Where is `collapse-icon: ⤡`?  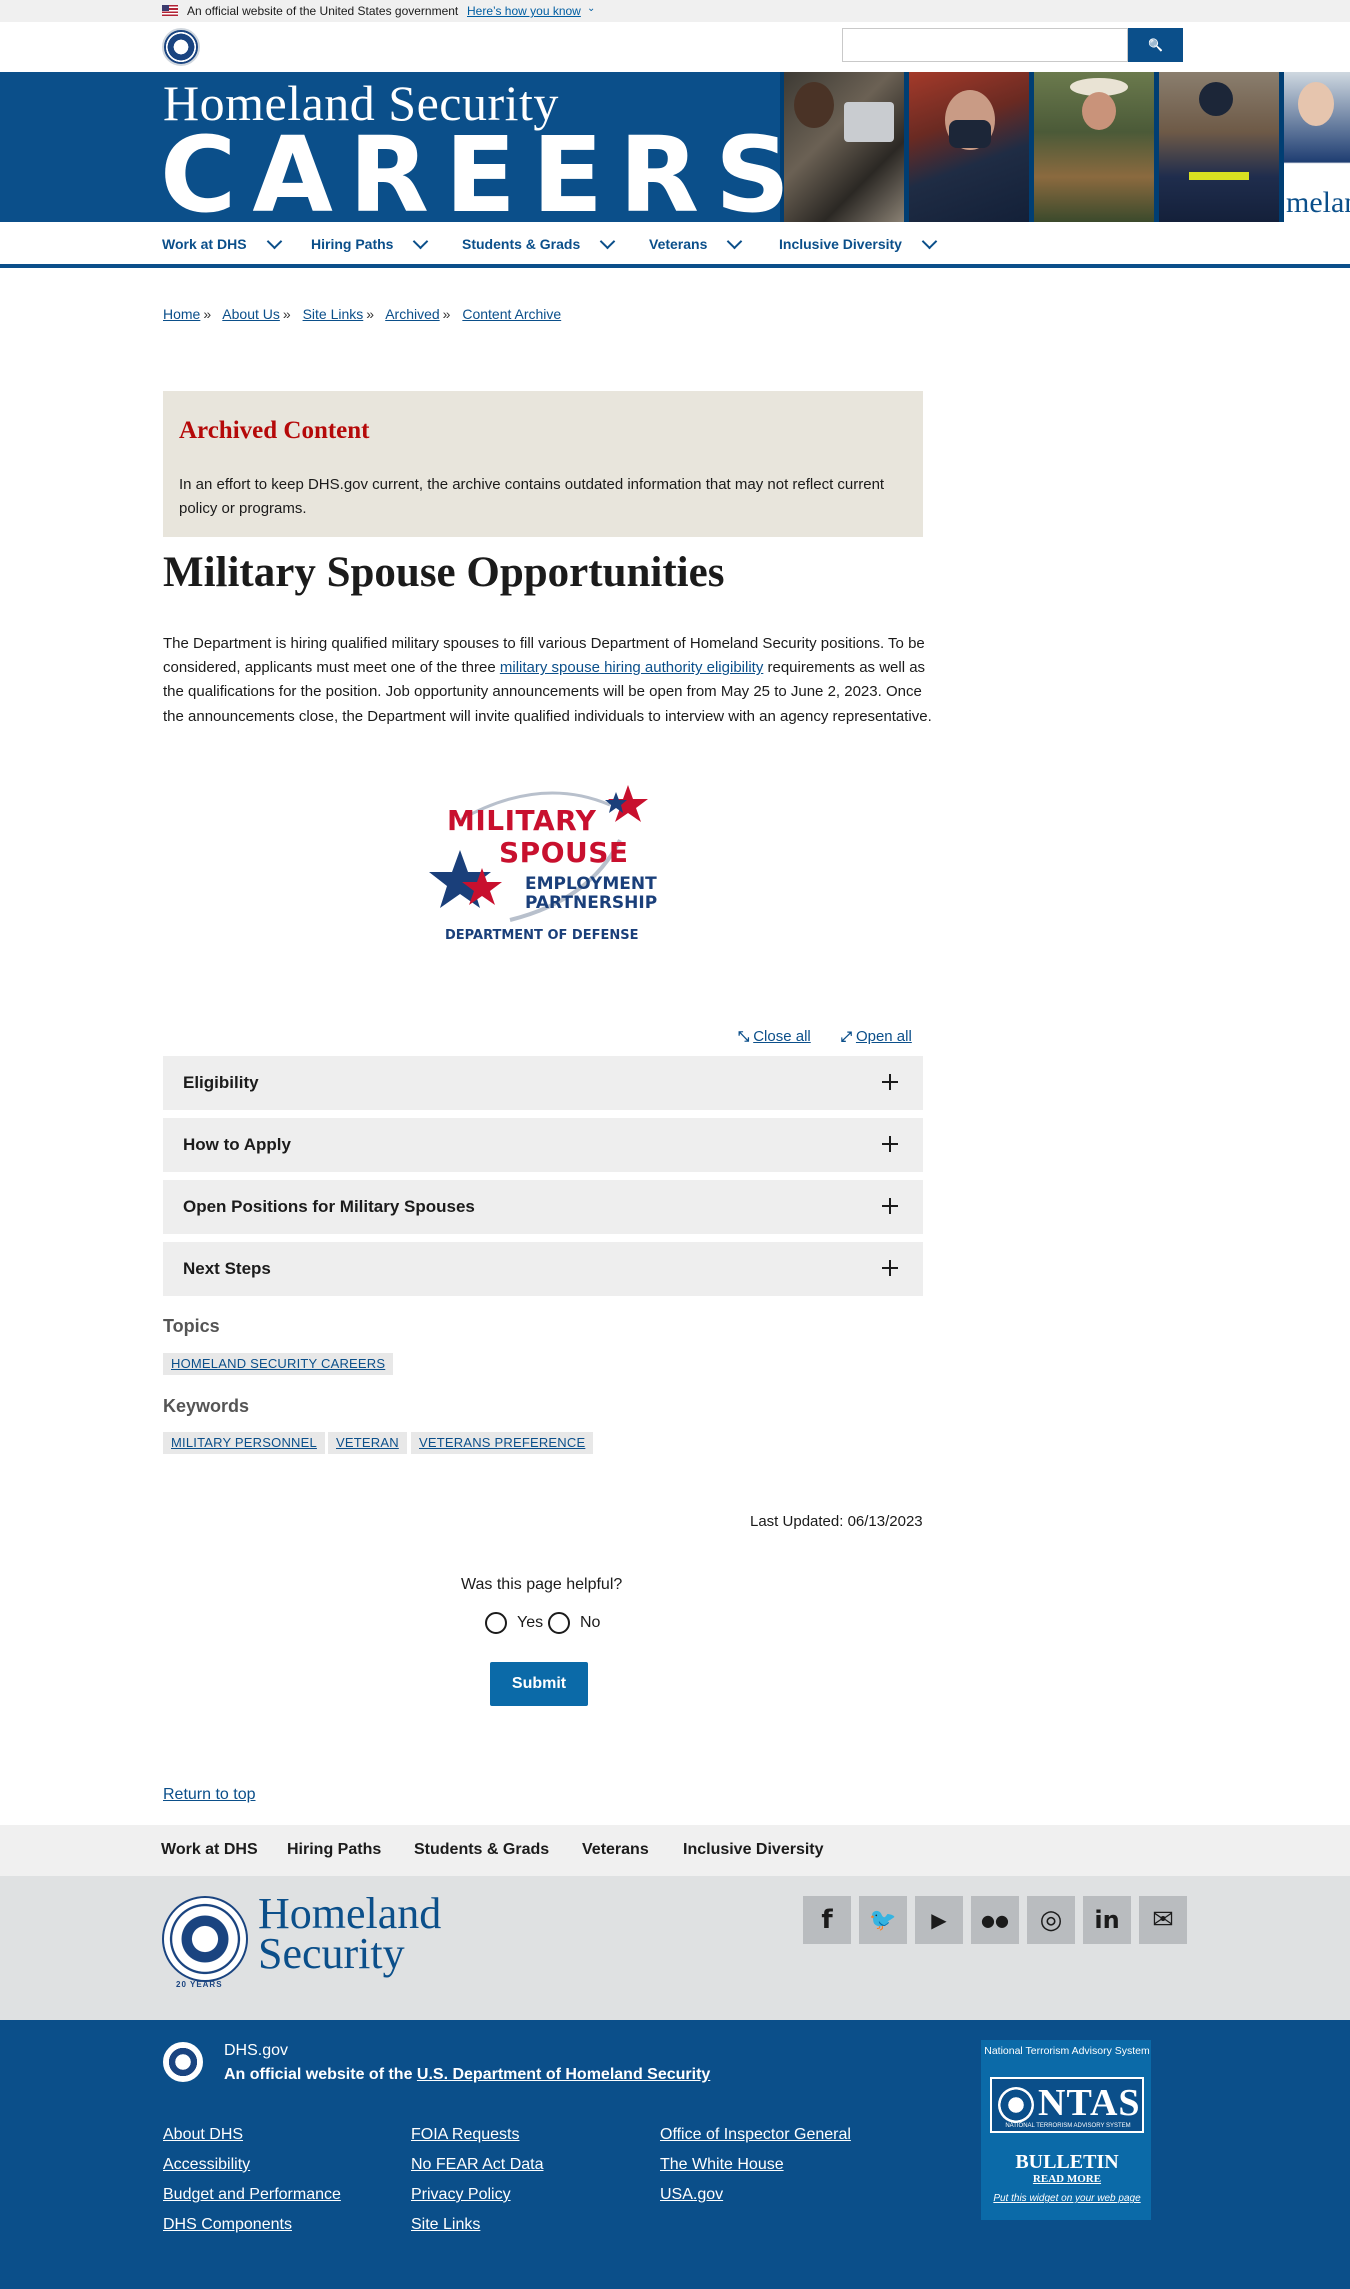 collapse-icon: ⤡ is located at coordinates (744, 1036).